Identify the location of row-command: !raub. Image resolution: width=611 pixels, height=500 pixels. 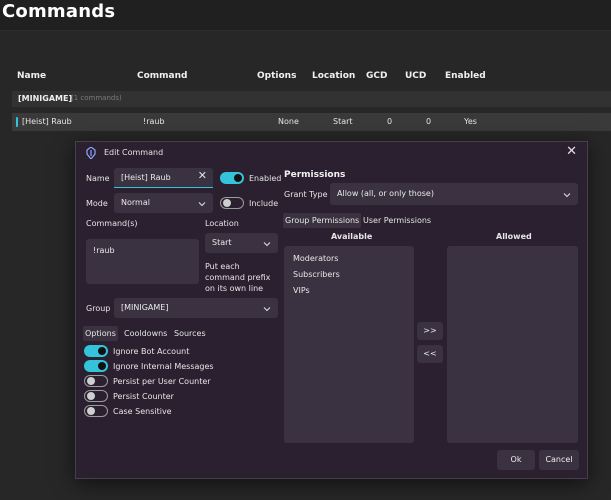
(154, 121).